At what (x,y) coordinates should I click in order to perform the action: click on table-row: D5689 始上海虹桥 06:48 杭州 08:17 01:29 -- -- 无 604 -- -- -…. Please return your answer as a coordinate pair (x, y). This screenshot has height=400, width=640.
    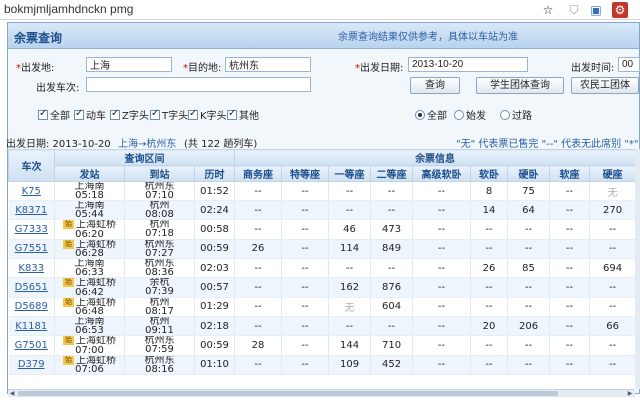
    Looking at the image, I should click on (321, 307).